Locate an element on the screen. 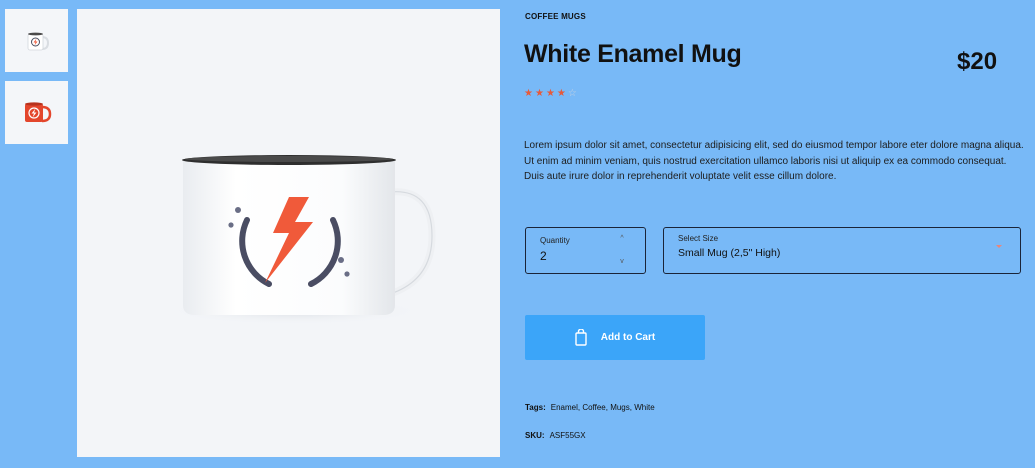 This screenshot has height=468, width=1035. chevron-up-icon: ^ is located at coordinates (622, 238).